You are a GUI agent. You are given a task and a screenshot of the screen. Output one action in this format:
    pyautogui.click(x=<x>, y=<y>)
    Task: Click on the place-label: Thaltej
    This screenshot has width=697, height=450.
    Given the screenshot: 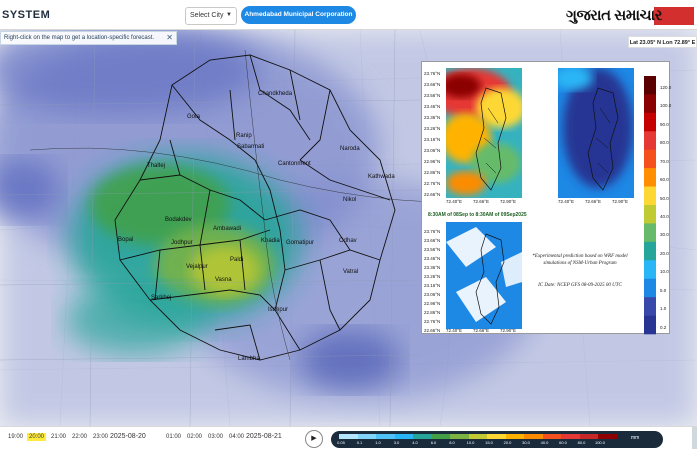 What is the action you would take?
    pyautogui.click(x=156, y=166)
    